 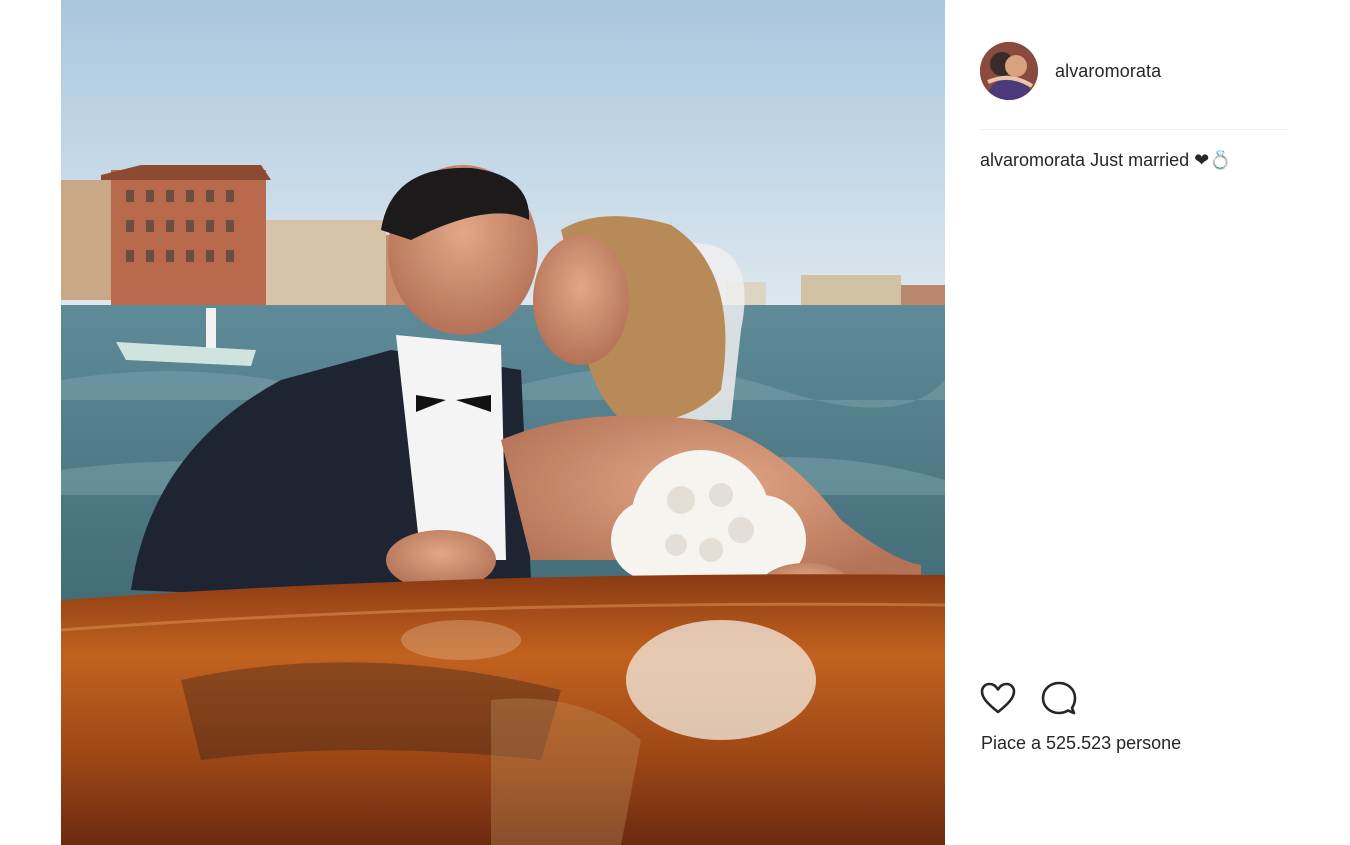 What do you see at coordinates (1081, 743) in the screenshot?
I see `likes-count: Piace a 525.523 persone` at bounding box center [1081, 743].